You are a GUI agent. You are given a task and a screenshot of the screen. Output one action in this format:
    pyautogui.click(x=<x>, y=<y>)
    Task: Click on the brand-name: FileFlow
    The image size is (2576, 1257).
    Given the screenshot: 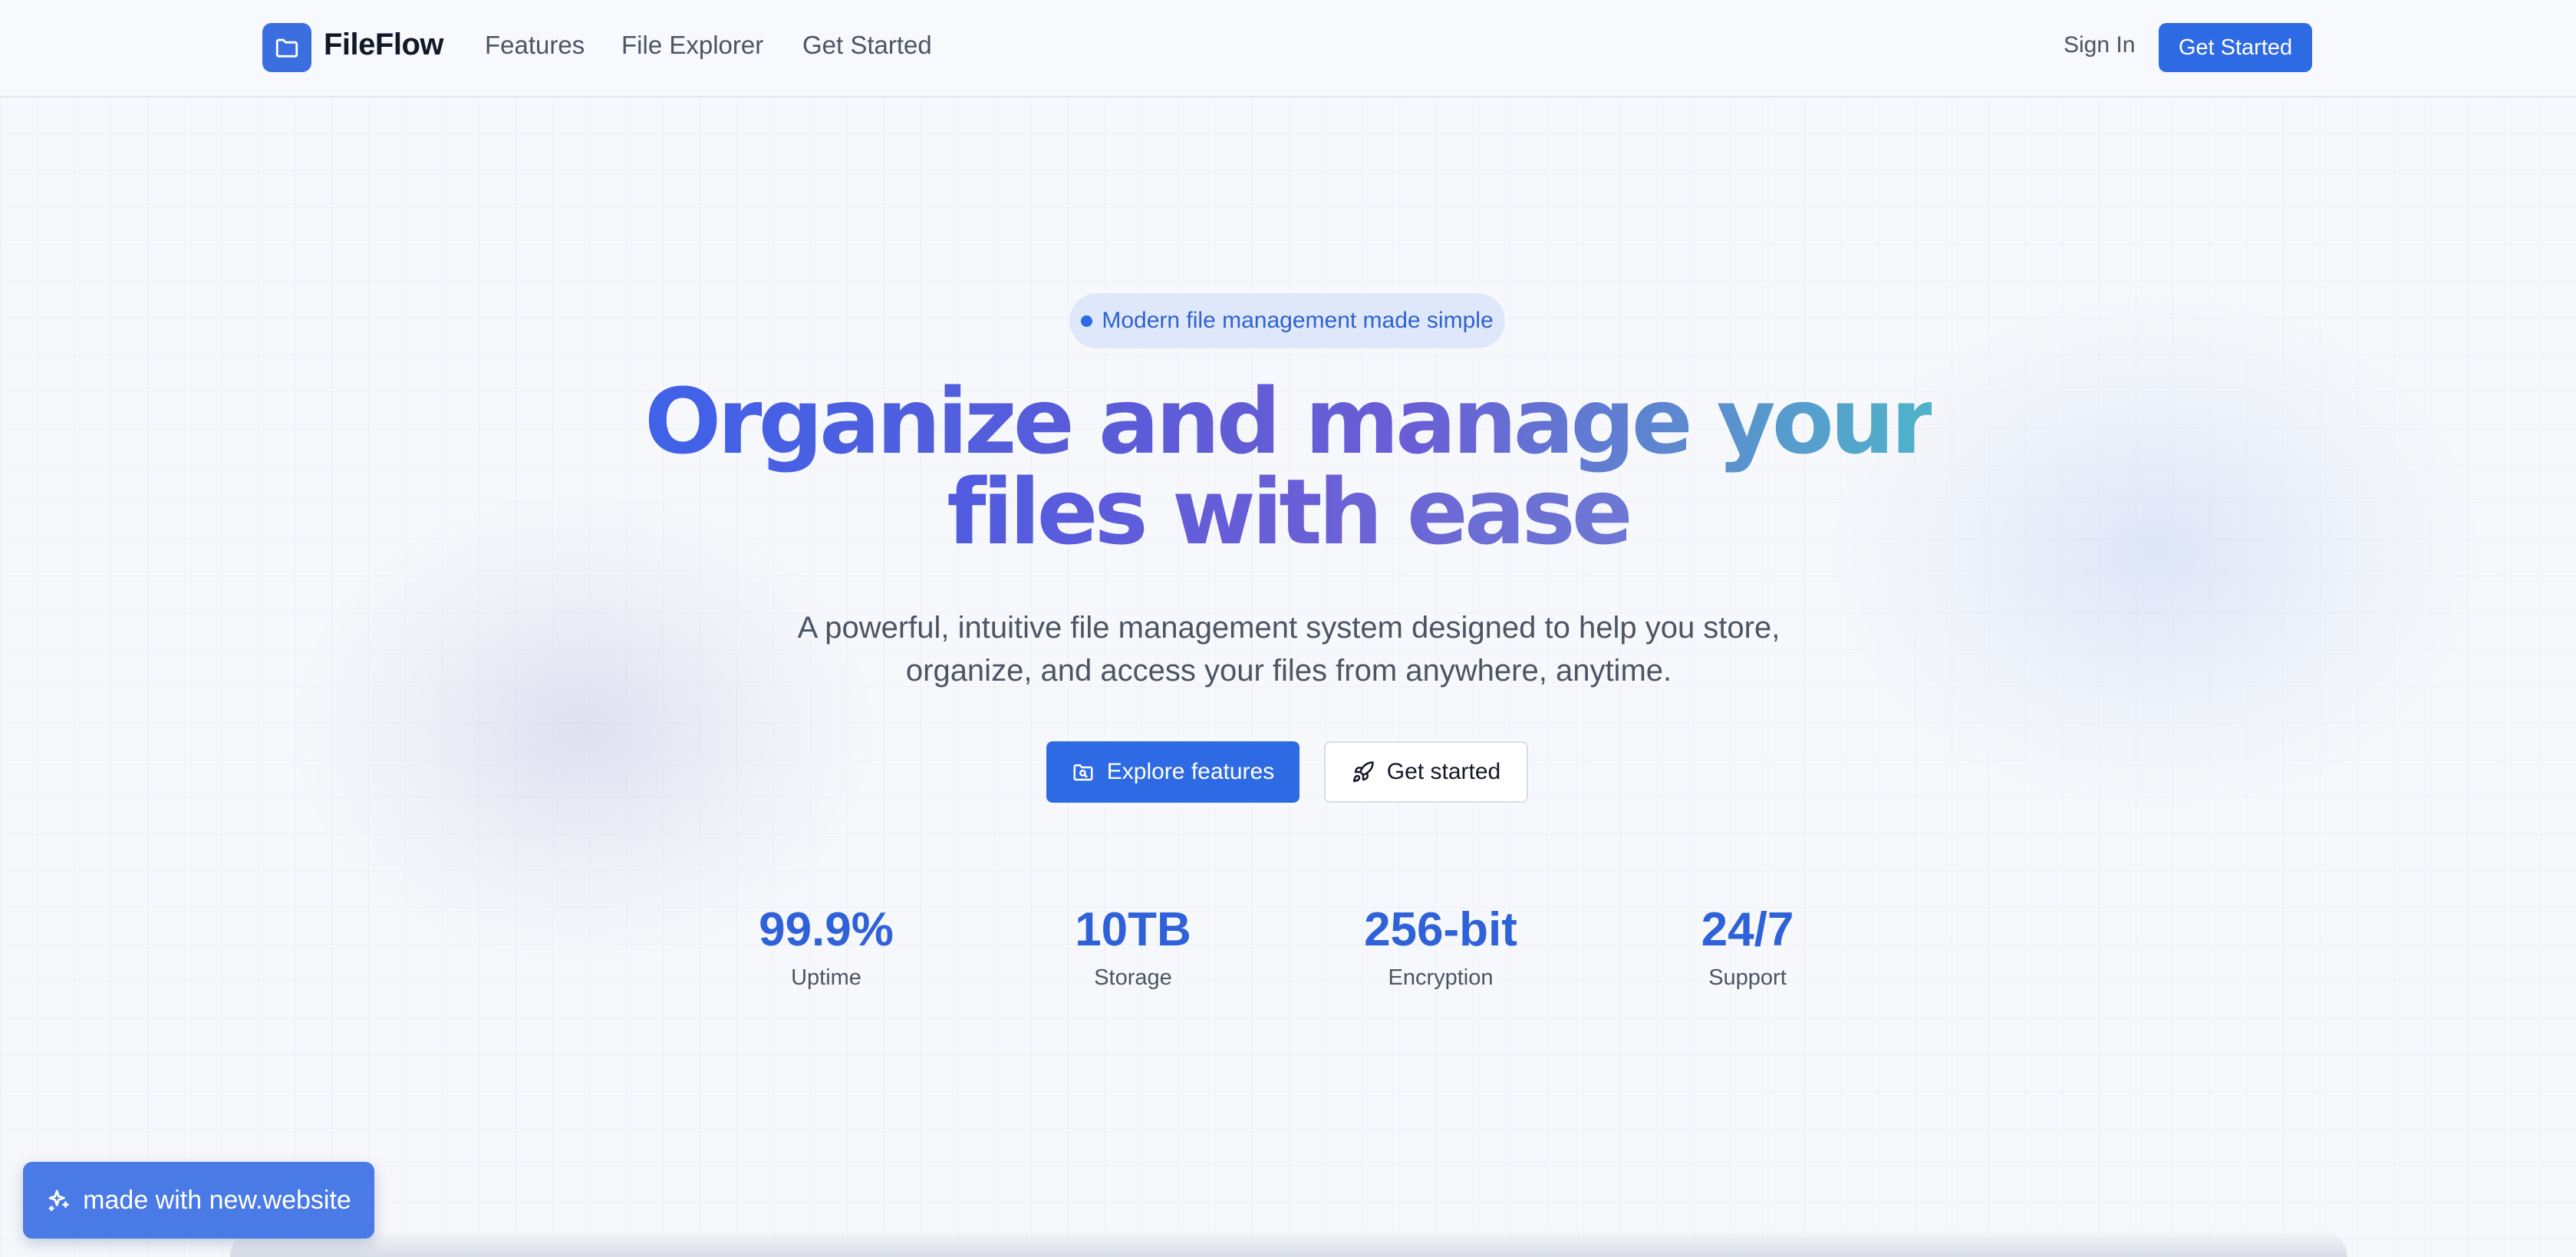 What is the action you would take?
    pyautogui.click(x=384, y=45)
    